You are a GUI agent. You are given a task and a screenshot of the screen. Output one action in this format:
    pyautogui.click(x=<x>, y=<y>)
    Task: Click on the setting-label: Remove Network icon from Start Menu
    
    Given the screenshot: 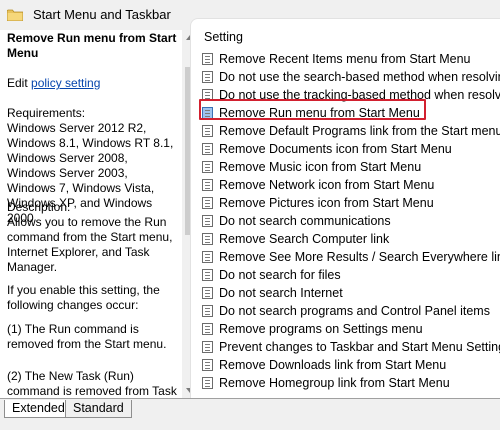 What is the action you would take?
    pyautogui.click(x=327, y=185)
    